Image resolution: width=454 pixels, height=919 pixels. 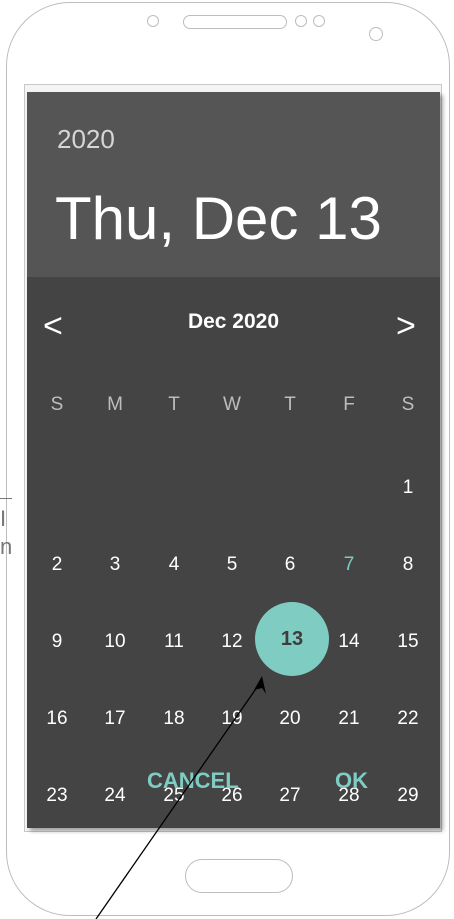 What do you see at coordinates (408, 719) in the screenshot?
I see `day-cell: 22` at bounding box center [408, 719].